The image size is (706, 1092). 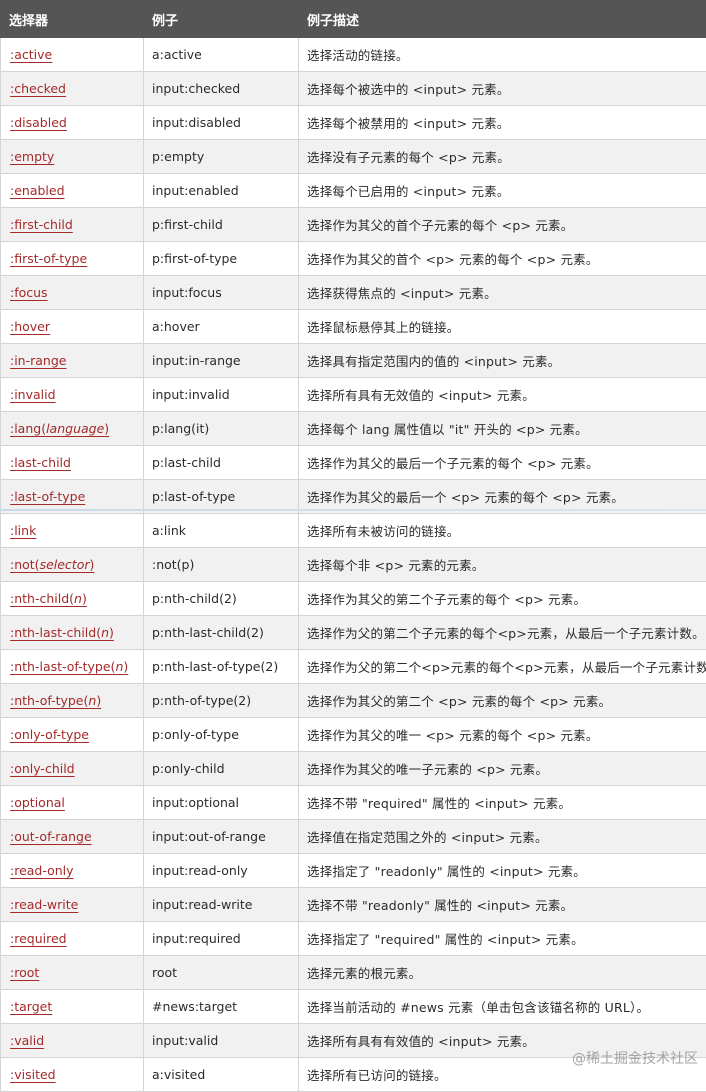 I want to click on table-row: :hovera:hover选择鼠标悬停其上的链接。, so click(x=353, y=327).